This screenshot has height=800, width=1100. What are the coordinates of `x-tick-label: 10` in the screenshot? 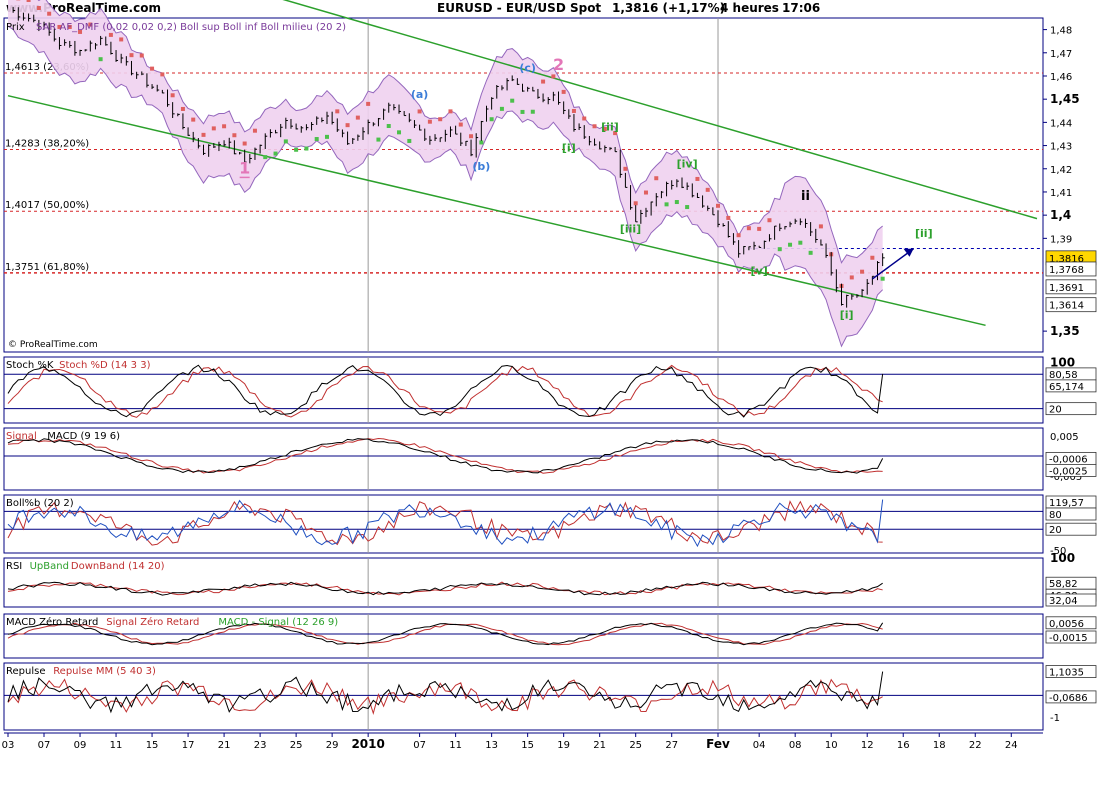 It's located at (831, 745).